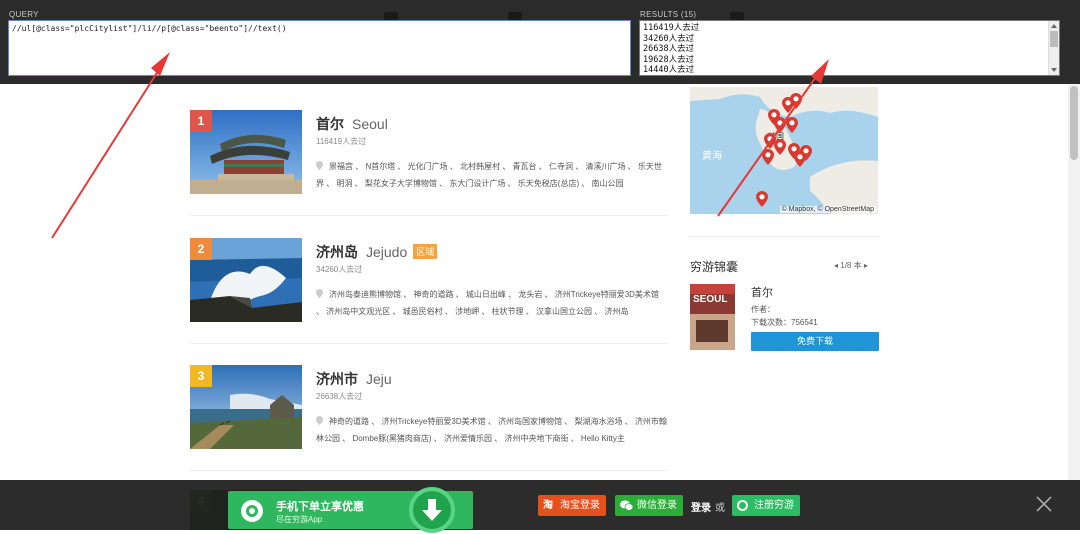 The height and width of the screenshot is (534, 1080). I want to click on register-label: 注册穷游, so click(774, 505).